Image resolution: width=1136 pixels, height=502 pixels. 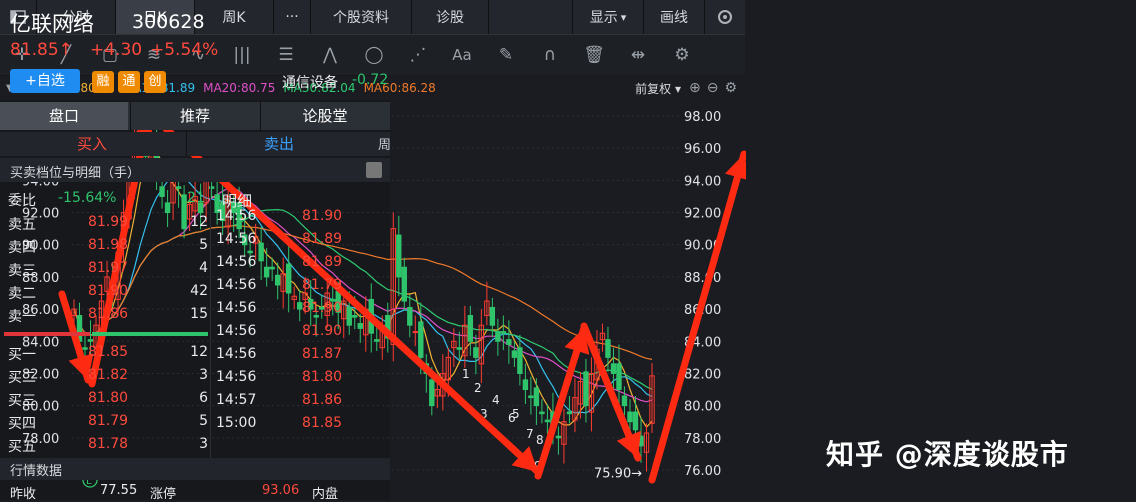 I want to click on price-change-pct: +5.54%, so click(x=184, y=50).